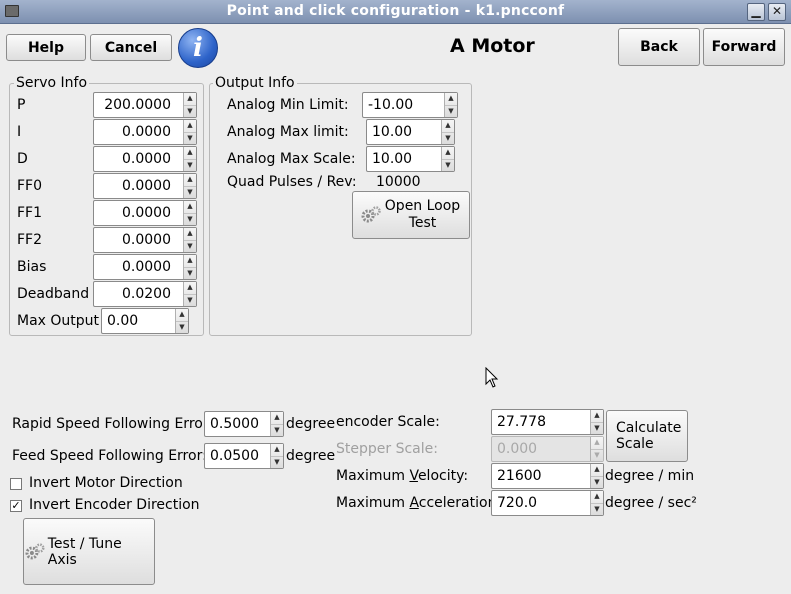 The width and height of the screenshot is (791, 594). Describe the element at coordinates (311, 424) in the screenshot. I see `rapid-following-error-unit: degree` at that location.